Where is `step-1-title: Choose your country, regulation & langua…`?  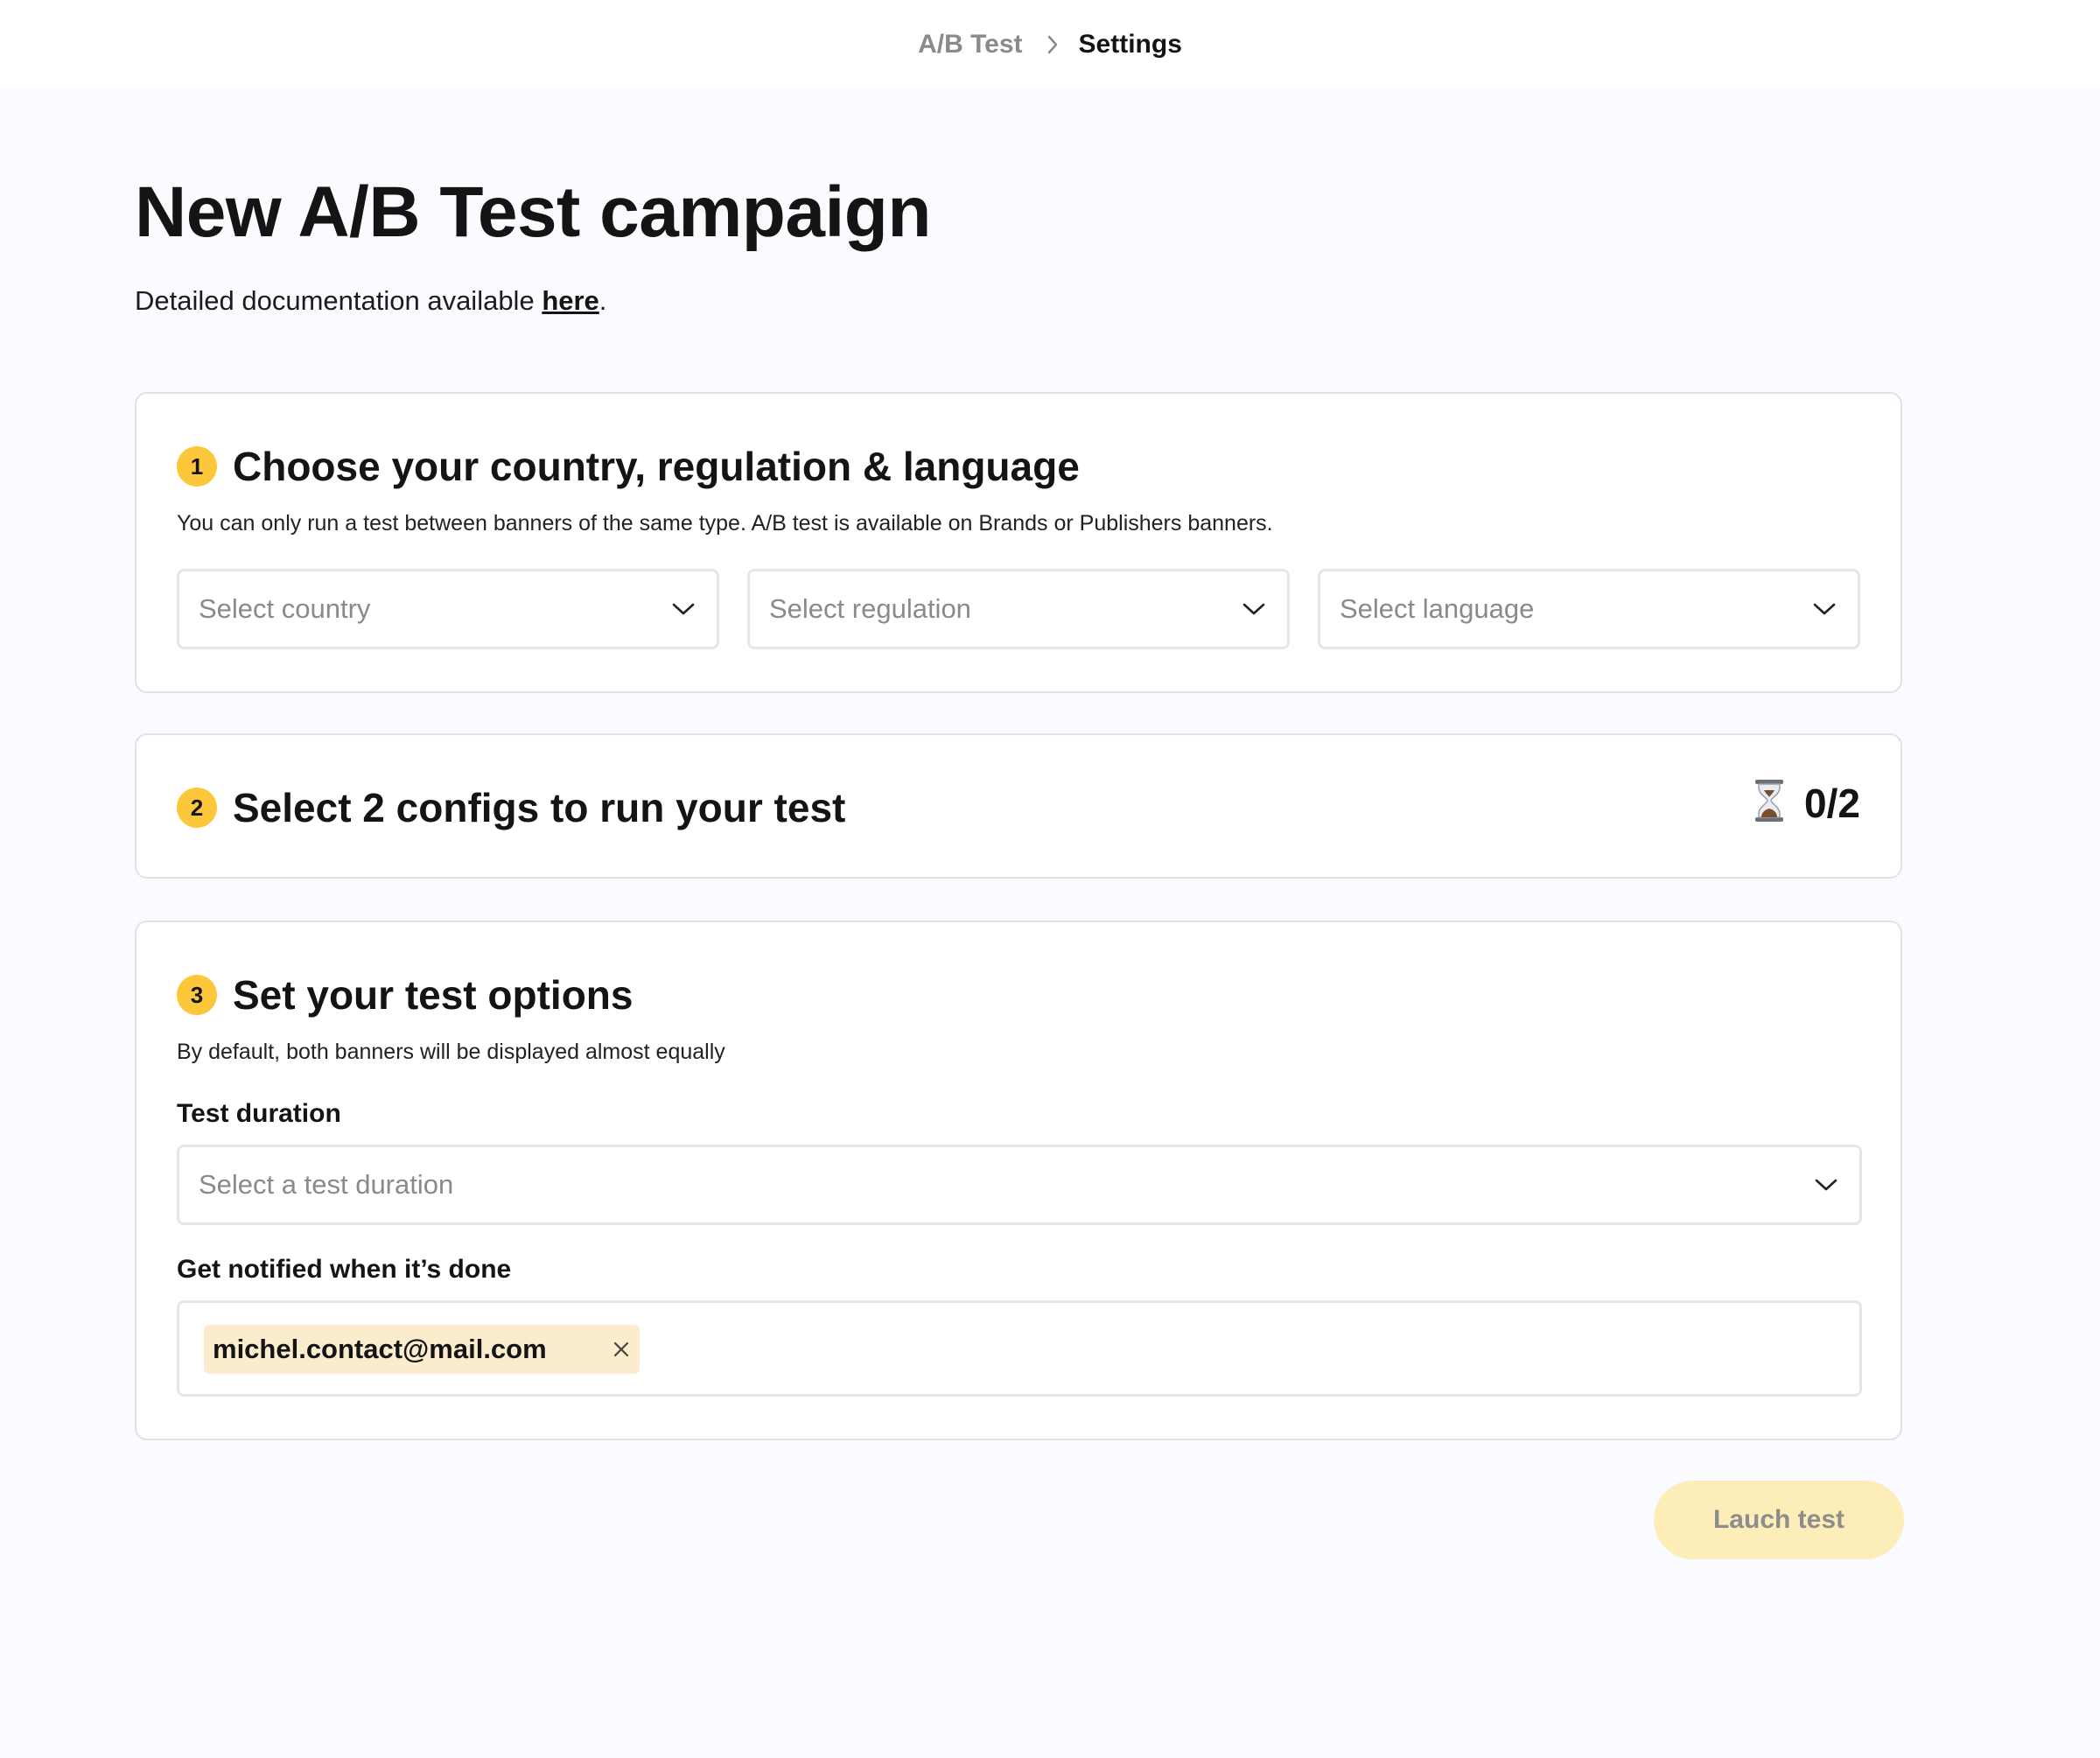 step-1-title: Choose your country, regulation & langua… is located at coordinates (656, 466).